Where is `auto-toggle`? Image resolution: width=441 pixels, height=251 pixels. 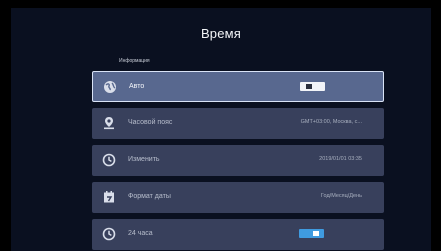
auto-toggle is located at coordinates (312, 86).